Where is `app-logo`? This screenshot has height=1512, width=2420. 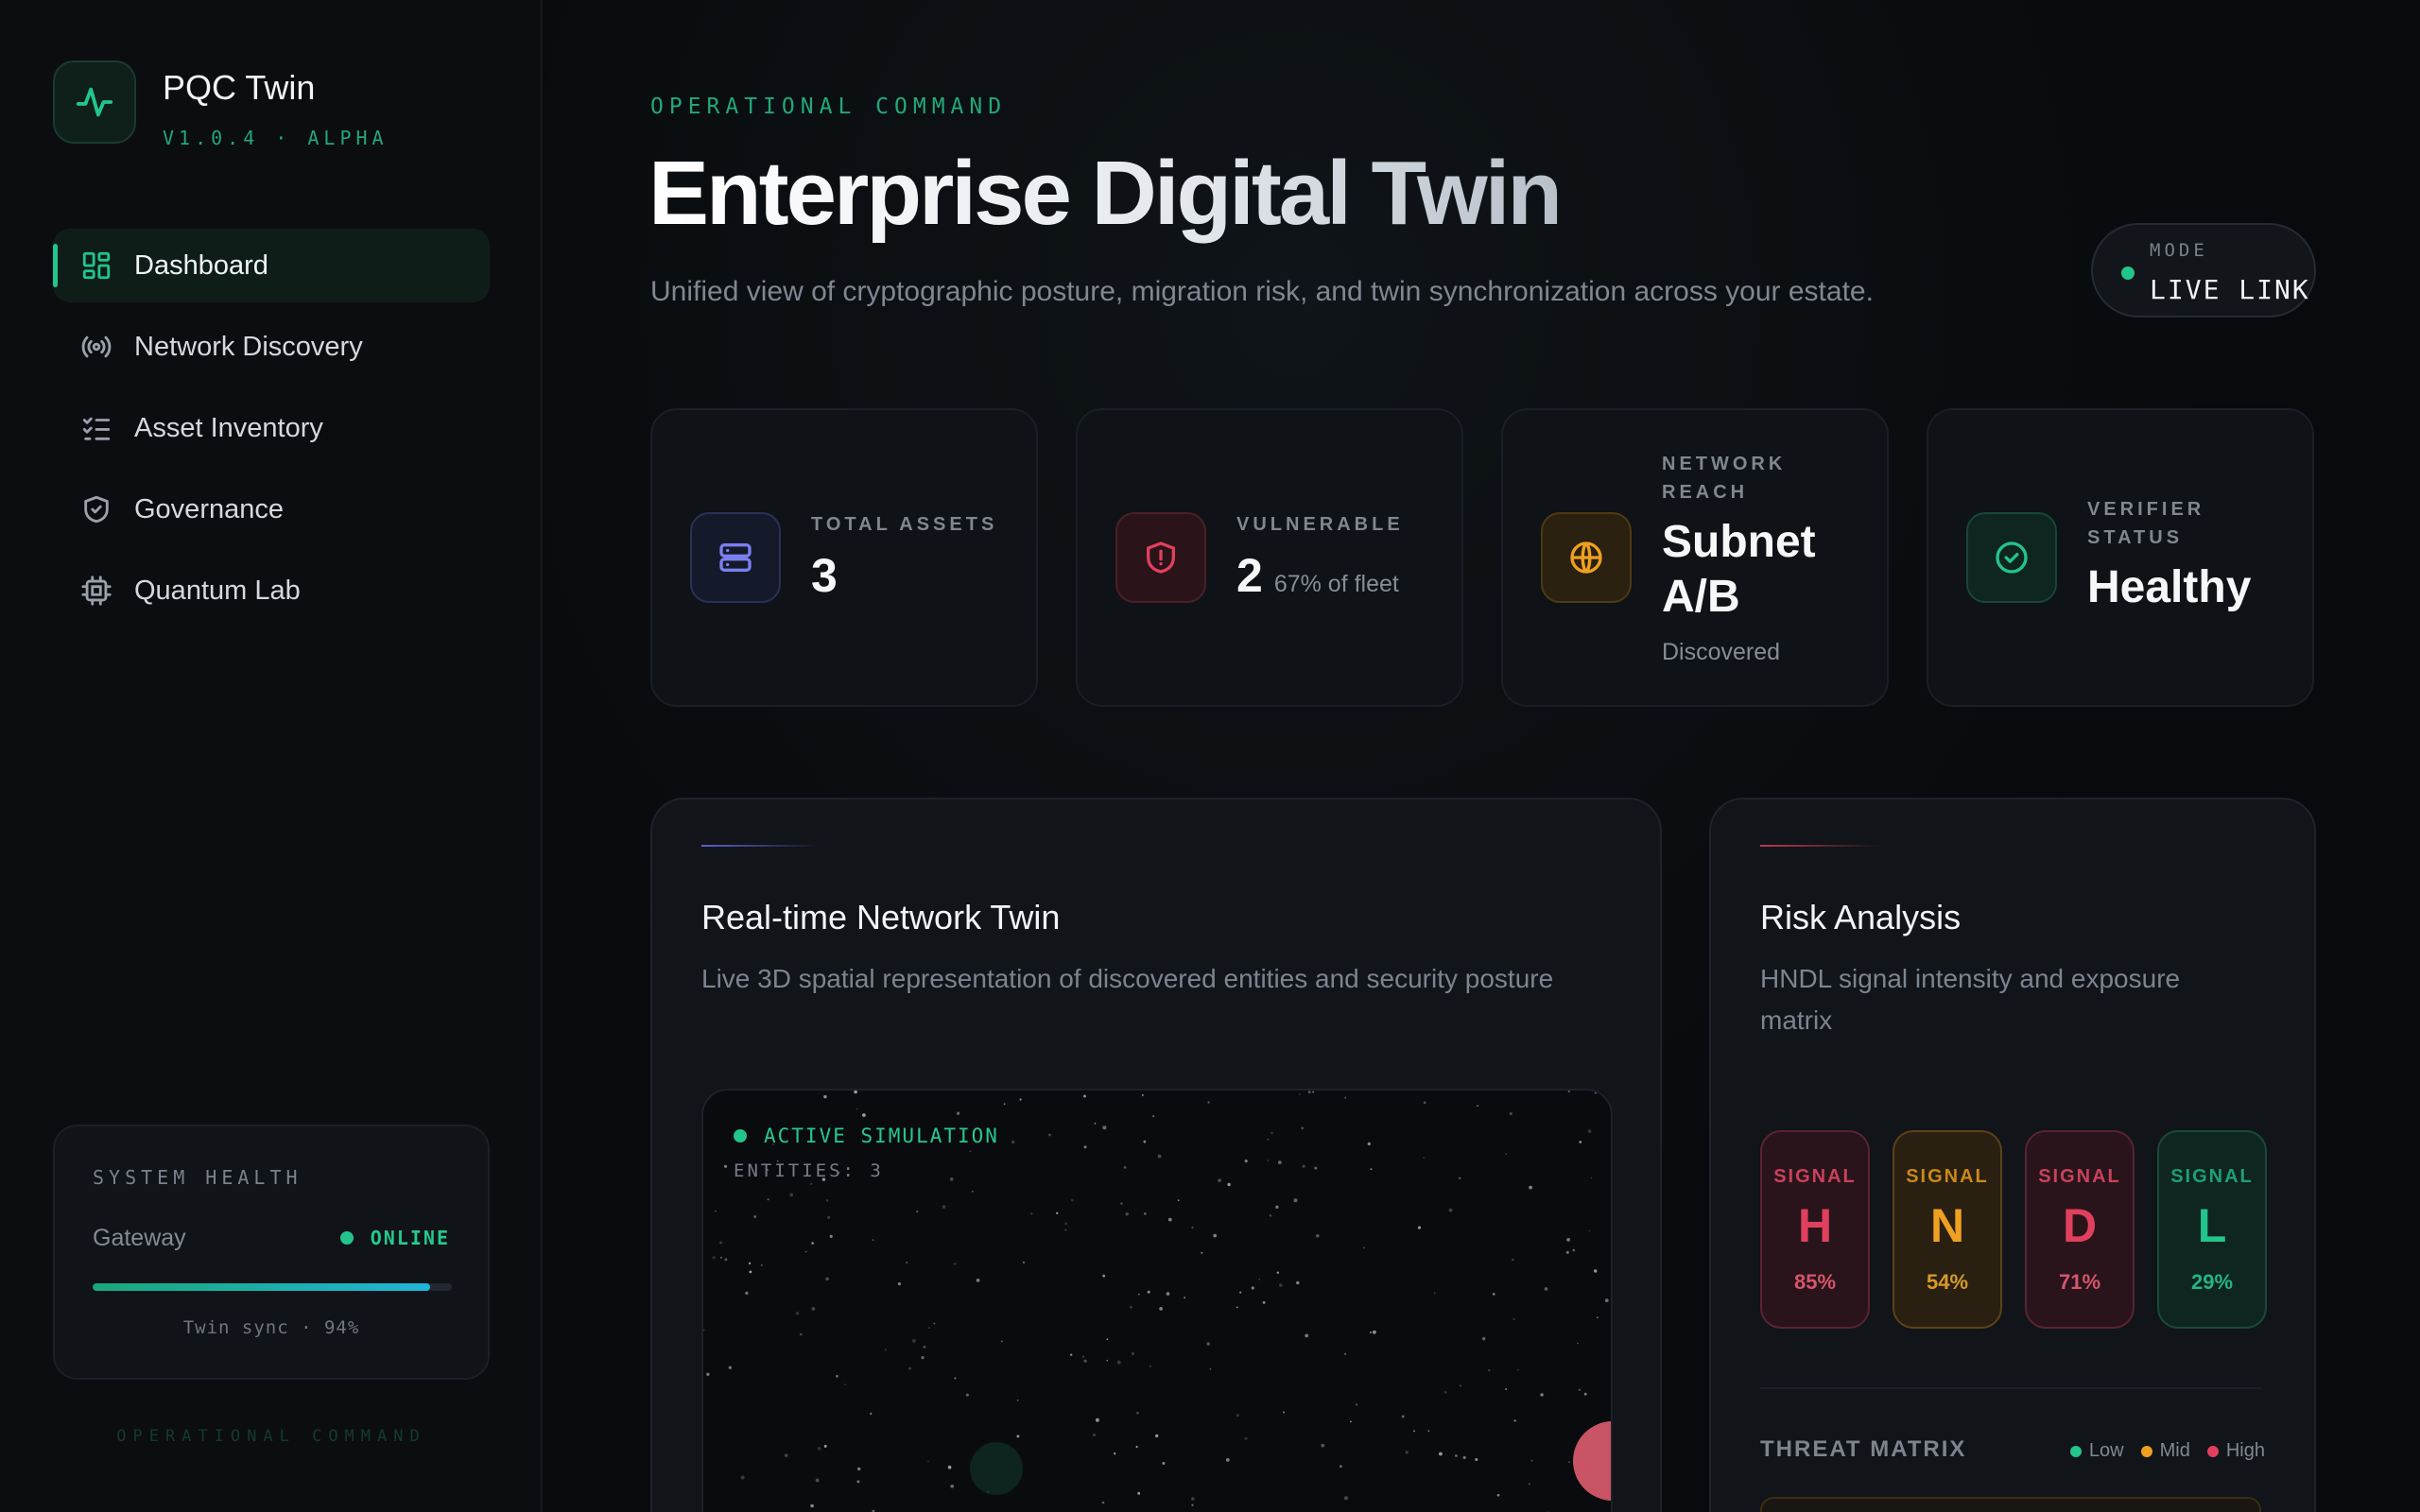
app-logo is located at coordinates (95, 102).